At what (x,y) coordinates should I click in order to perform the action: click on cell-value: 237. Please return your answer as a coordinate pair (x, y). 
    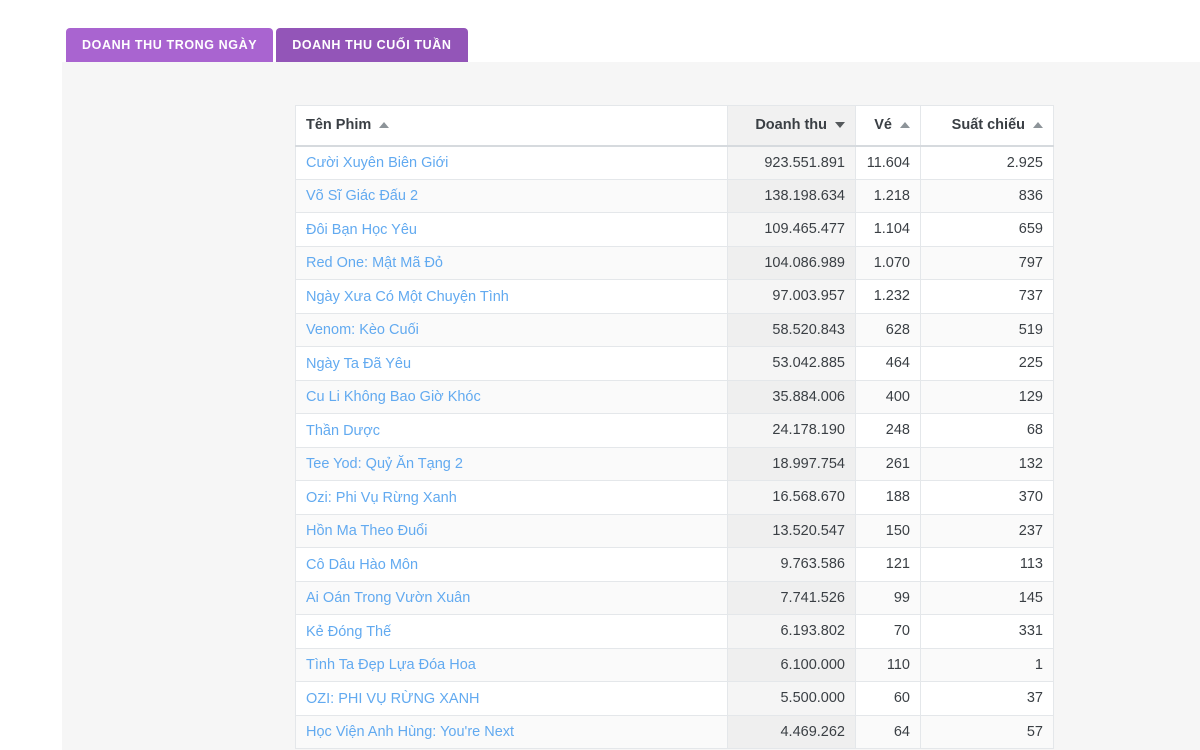
    Looking at the image, I should click on (1030, 530).